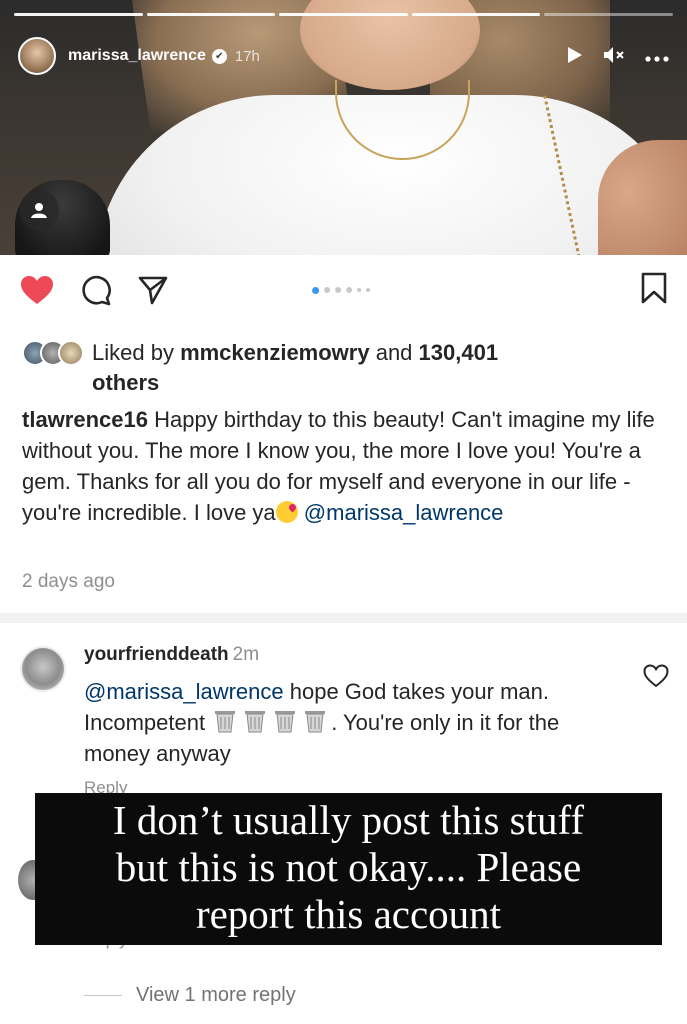  Describe the element at coordinates (246, 654) in the screenshot. I see `comment-time: 2m` at that location.